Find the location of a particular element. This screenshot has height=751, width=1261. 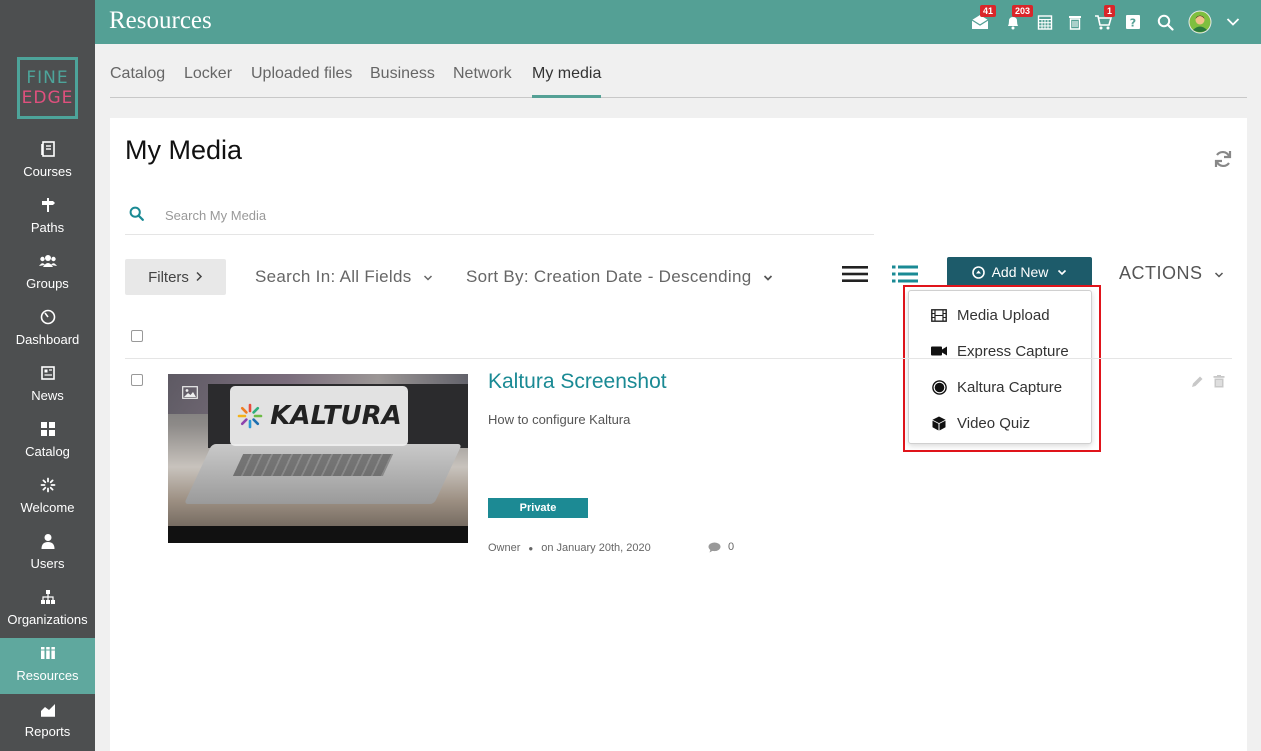

tab-locker: Locker is located at coordinates (208, 81).